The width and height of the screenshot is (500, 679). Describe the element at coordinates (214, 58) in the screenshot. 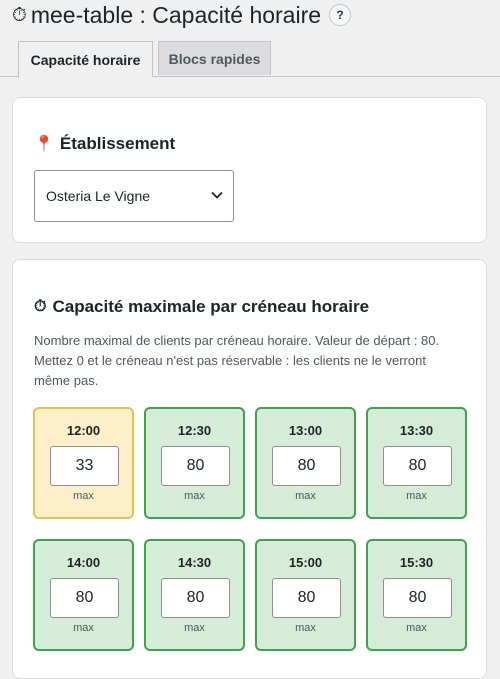

I see `tab-blocs-rapides: Blocs rapides` at that location.